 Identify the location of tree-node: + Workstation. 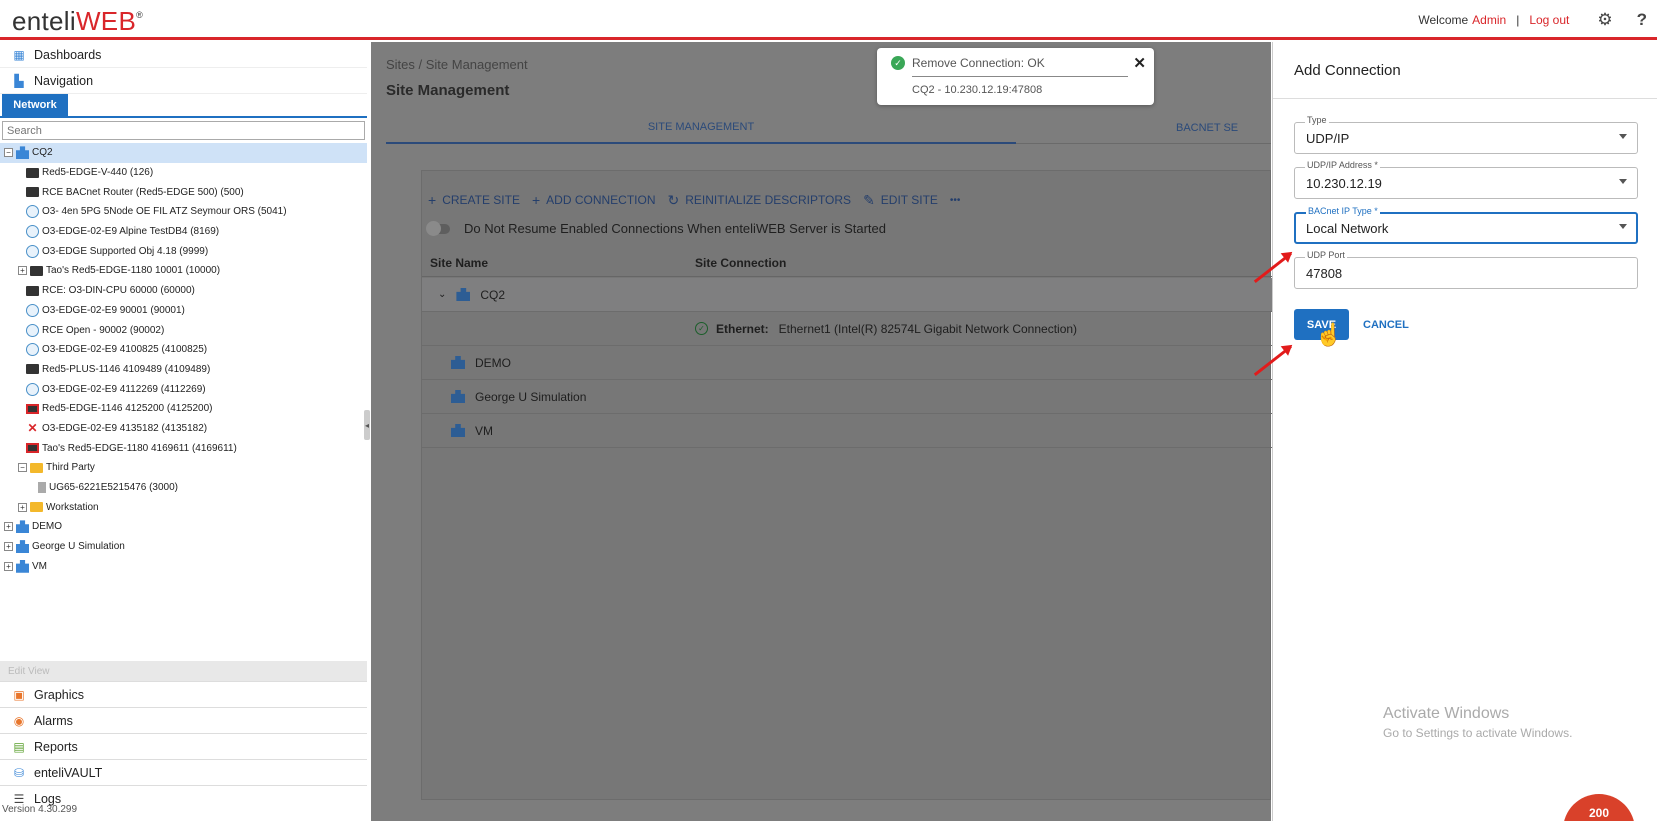
(183, 507).